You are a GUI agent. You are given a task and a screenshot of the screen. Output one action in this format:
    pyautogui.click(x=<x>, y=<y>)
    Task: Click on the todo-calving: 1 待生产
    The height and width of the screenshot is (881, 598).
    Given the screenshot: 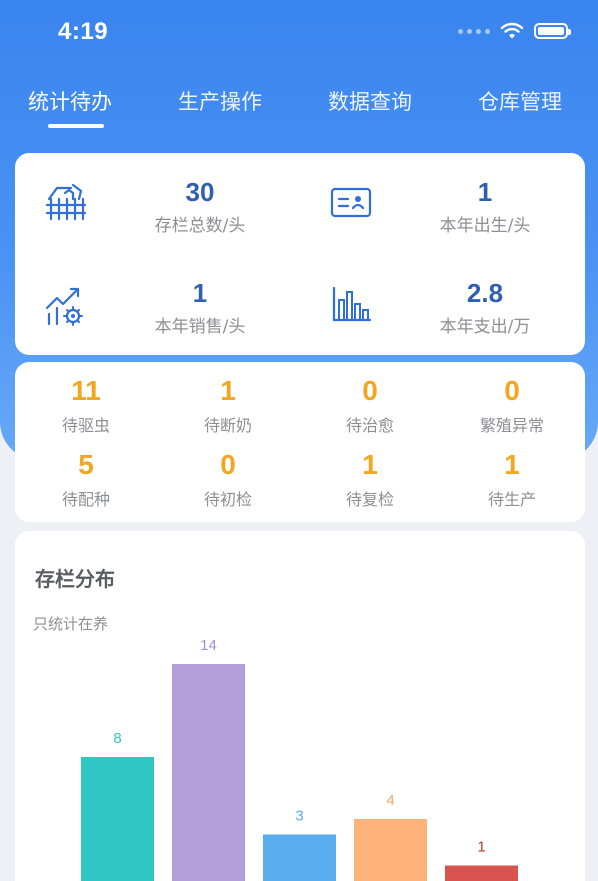 What is the action you would take?
    pyautogui.click(x=512, y=479)
    